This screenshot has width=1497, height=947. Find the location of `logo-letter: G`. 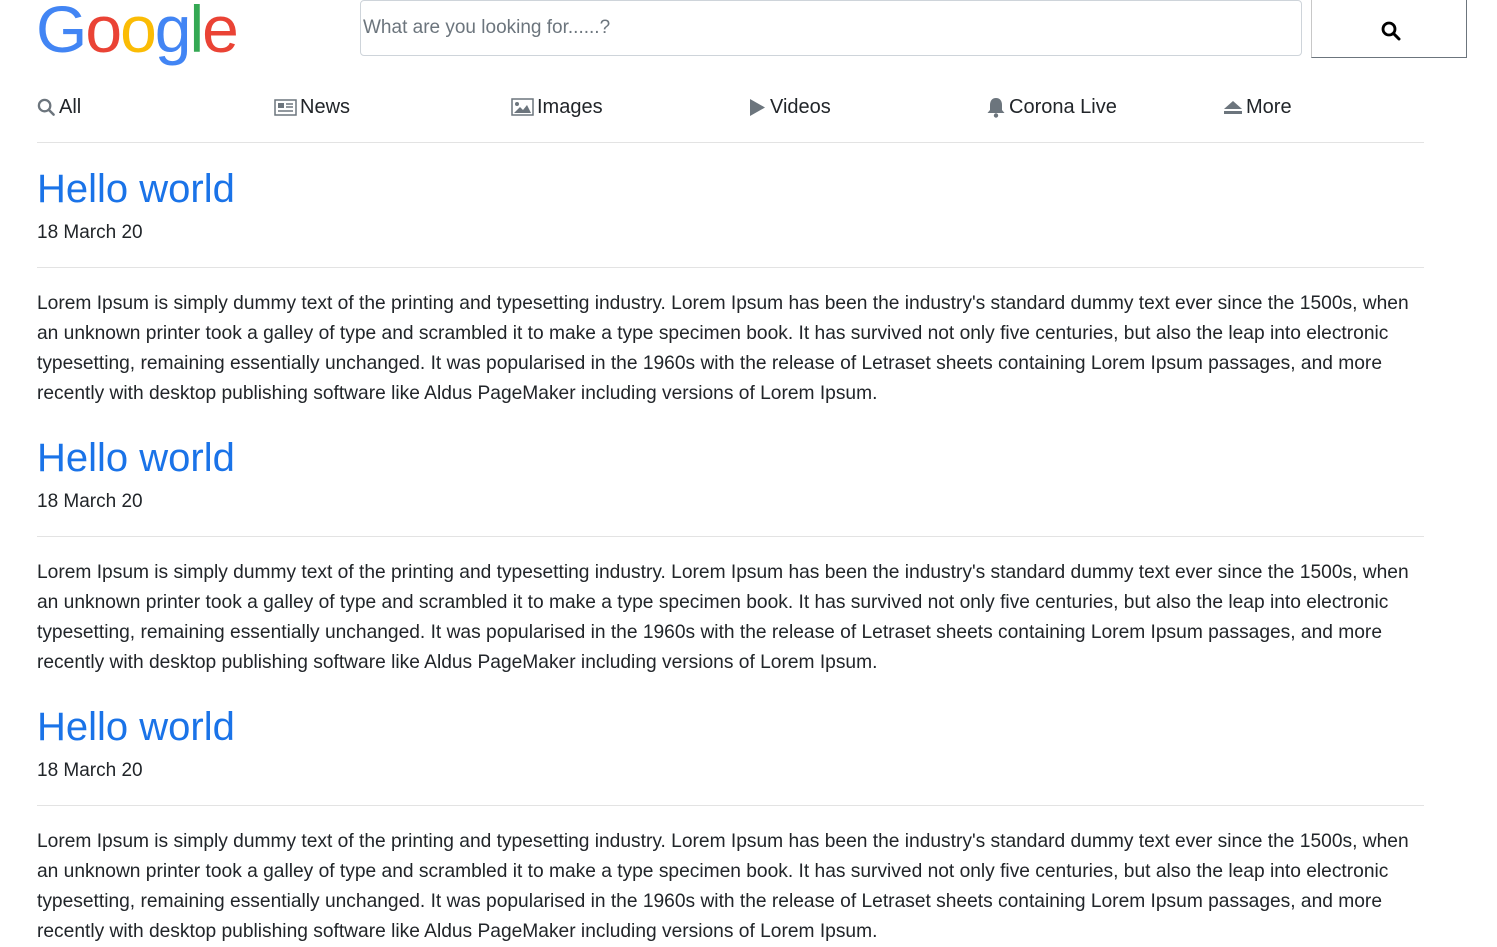

logo-letter: G is located at coordinates (61, 33).